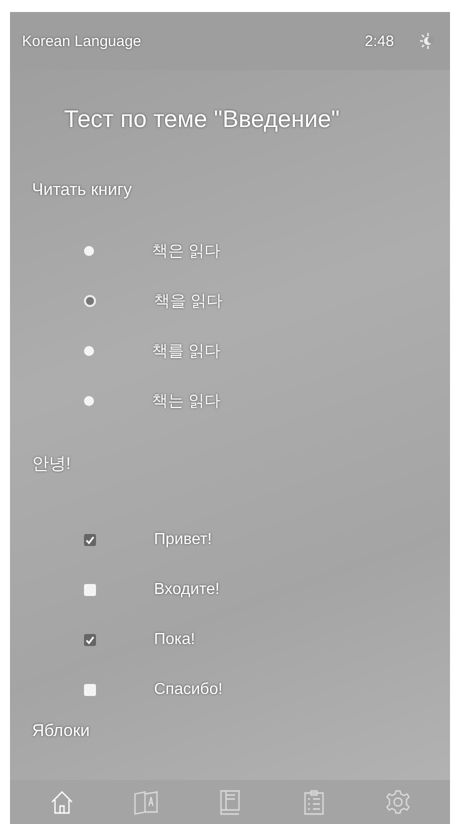 The image size is (460, 824). Describe the element at coordinates (188, 690) in the screenshot. I see `answer-option: Спасибо!` at that location.